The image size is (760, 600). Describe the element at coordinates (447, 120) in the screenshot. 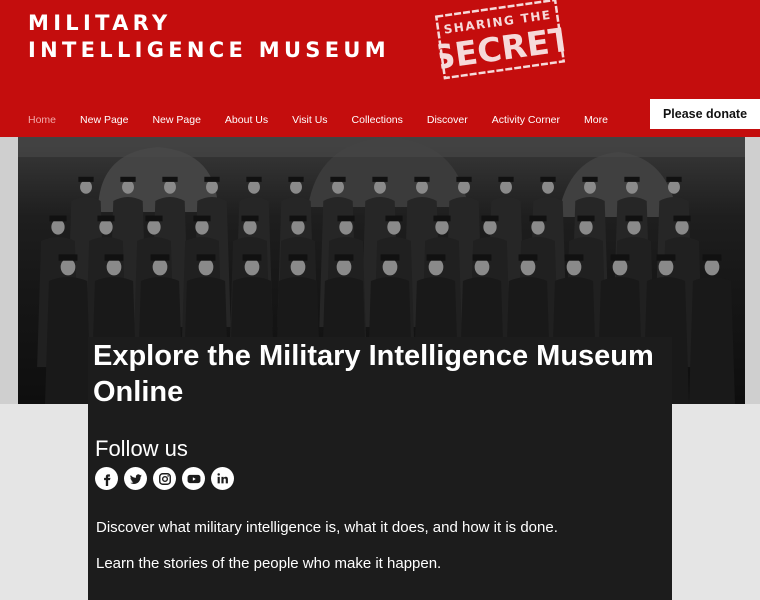

I see `nav-item-discover: Discover` at that location.